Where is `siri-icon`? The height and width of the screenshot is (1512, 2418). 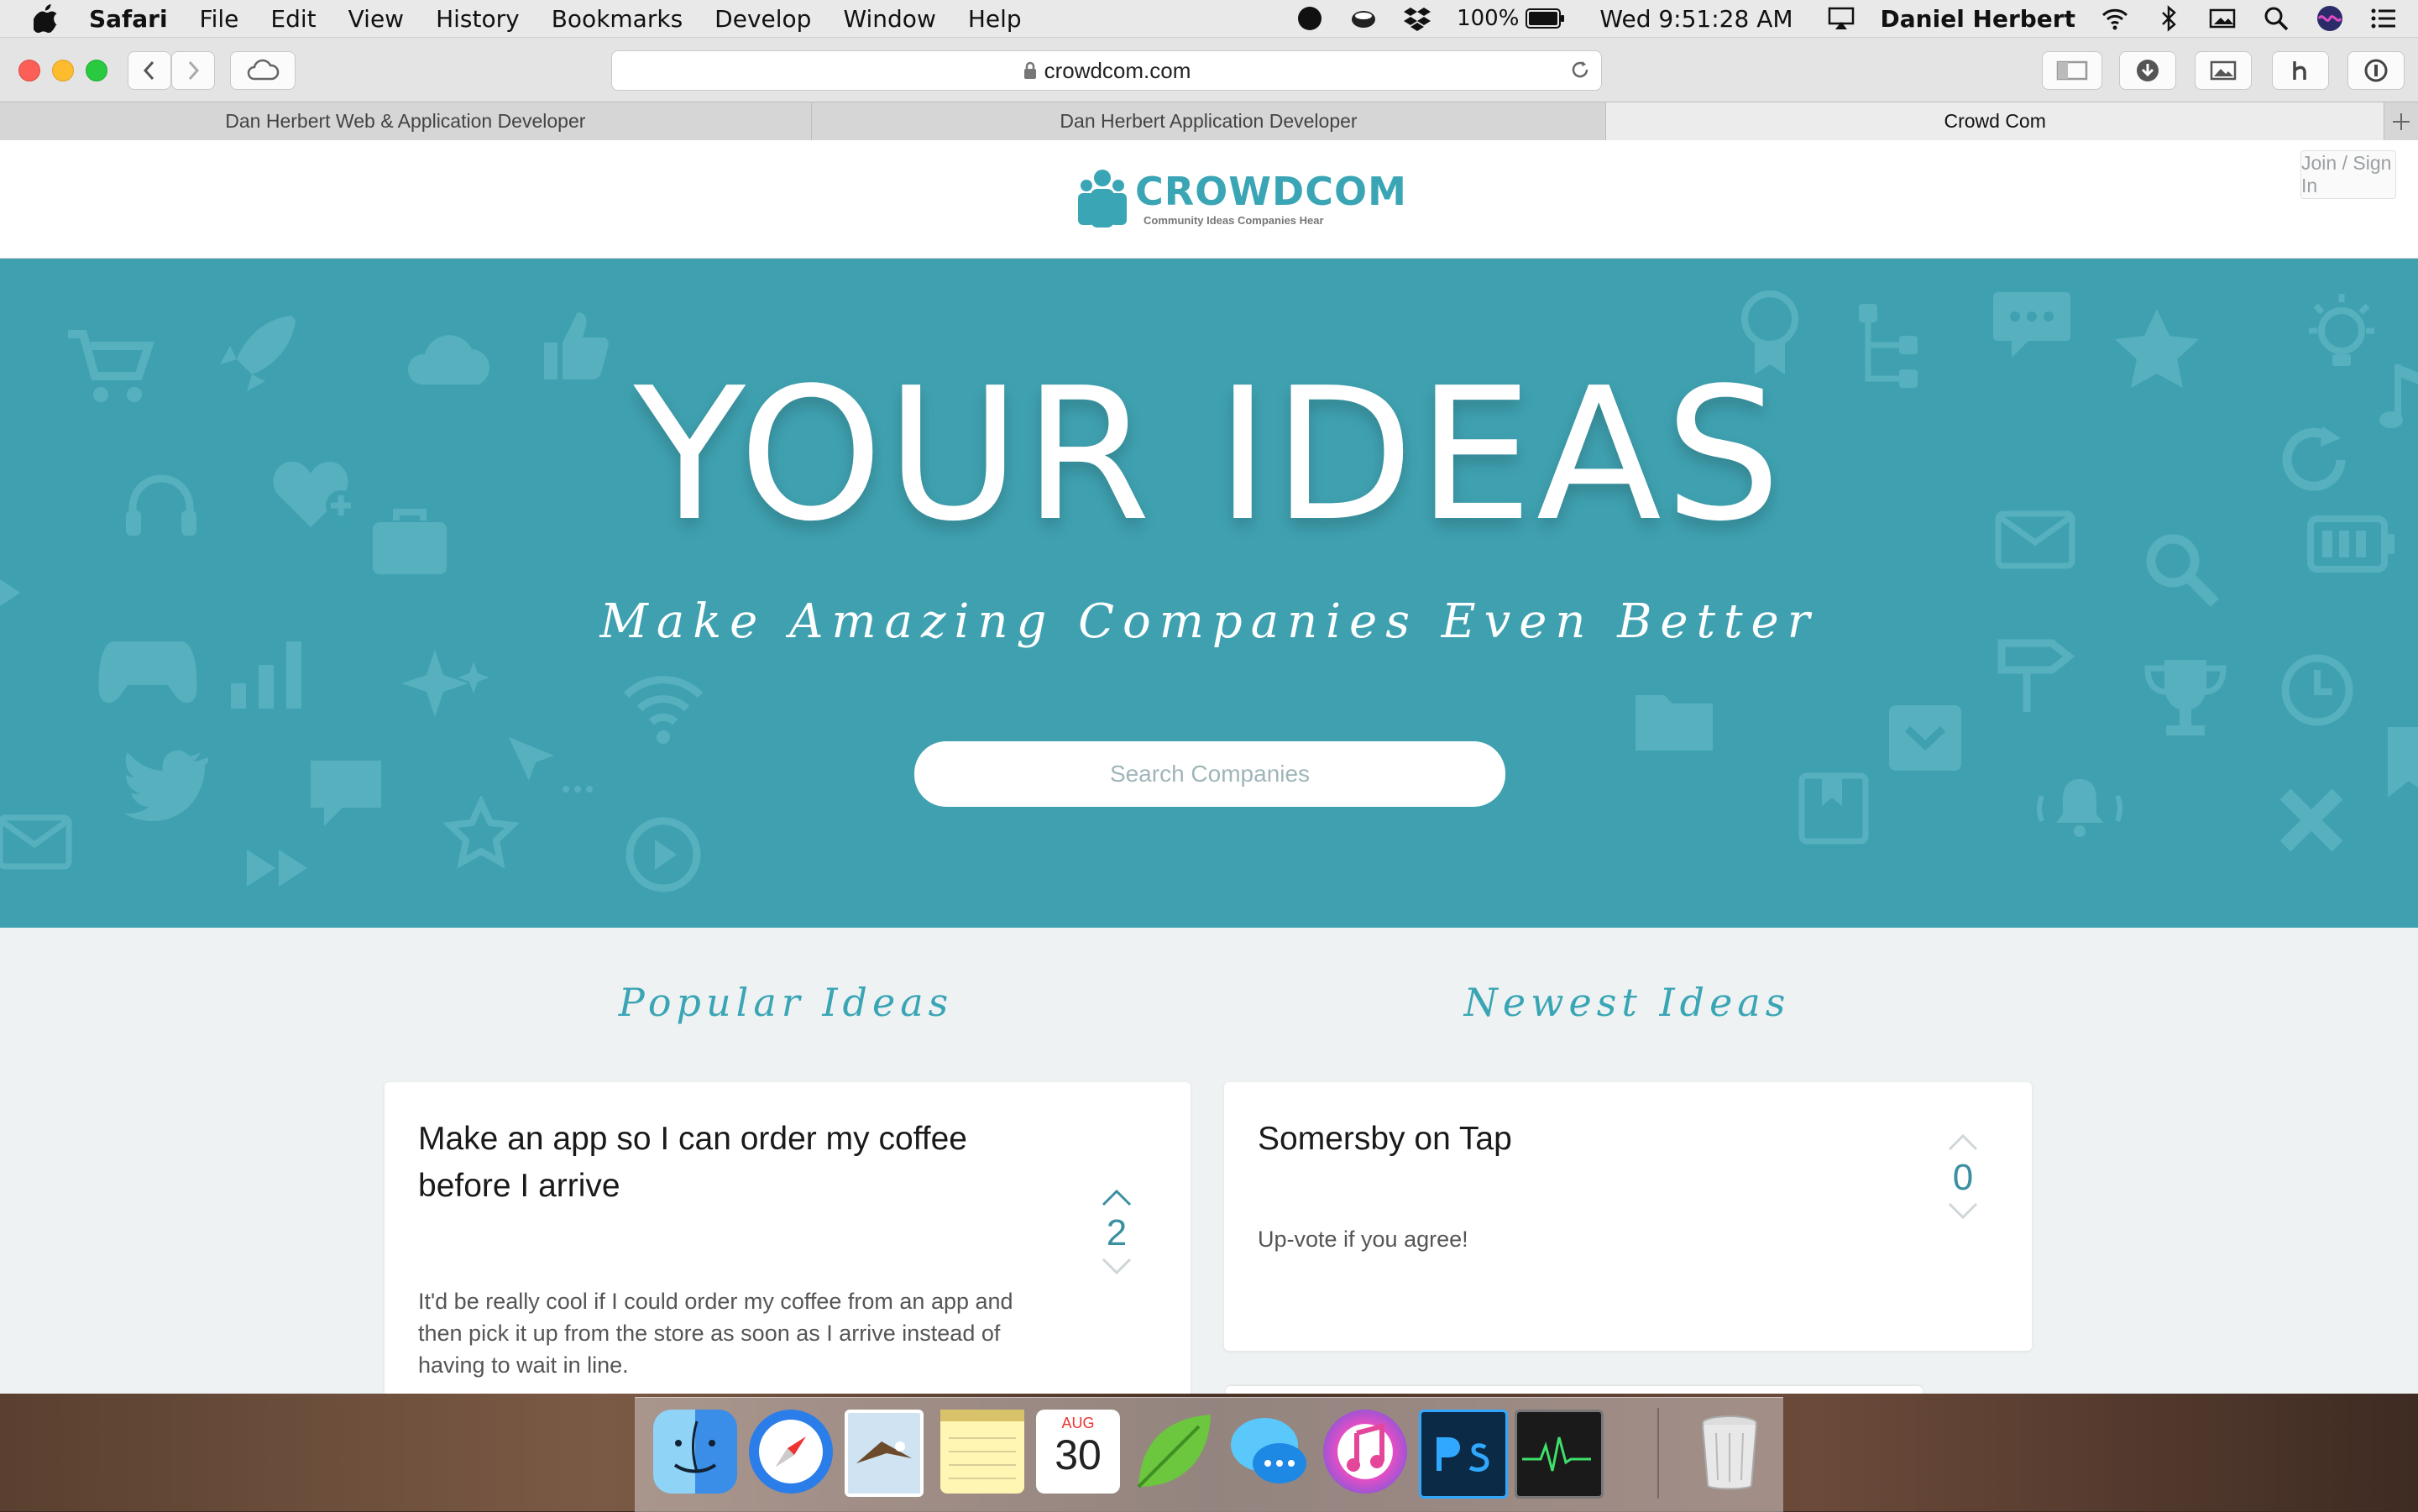 siri-icon is located at coordinates (2330, 18).